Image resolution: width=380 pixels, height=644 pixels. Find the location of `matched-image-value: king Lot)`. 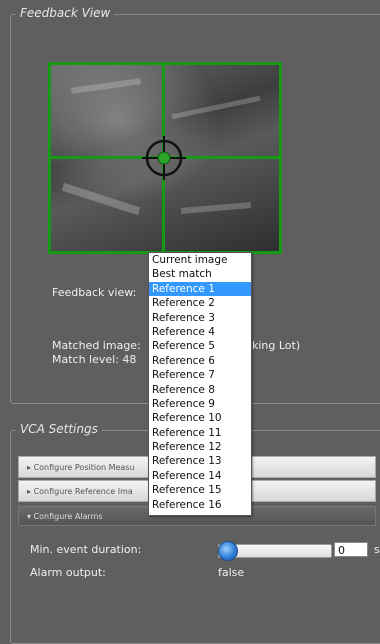

matched-image-value: king Lot) is located at coordinates (276, 345).